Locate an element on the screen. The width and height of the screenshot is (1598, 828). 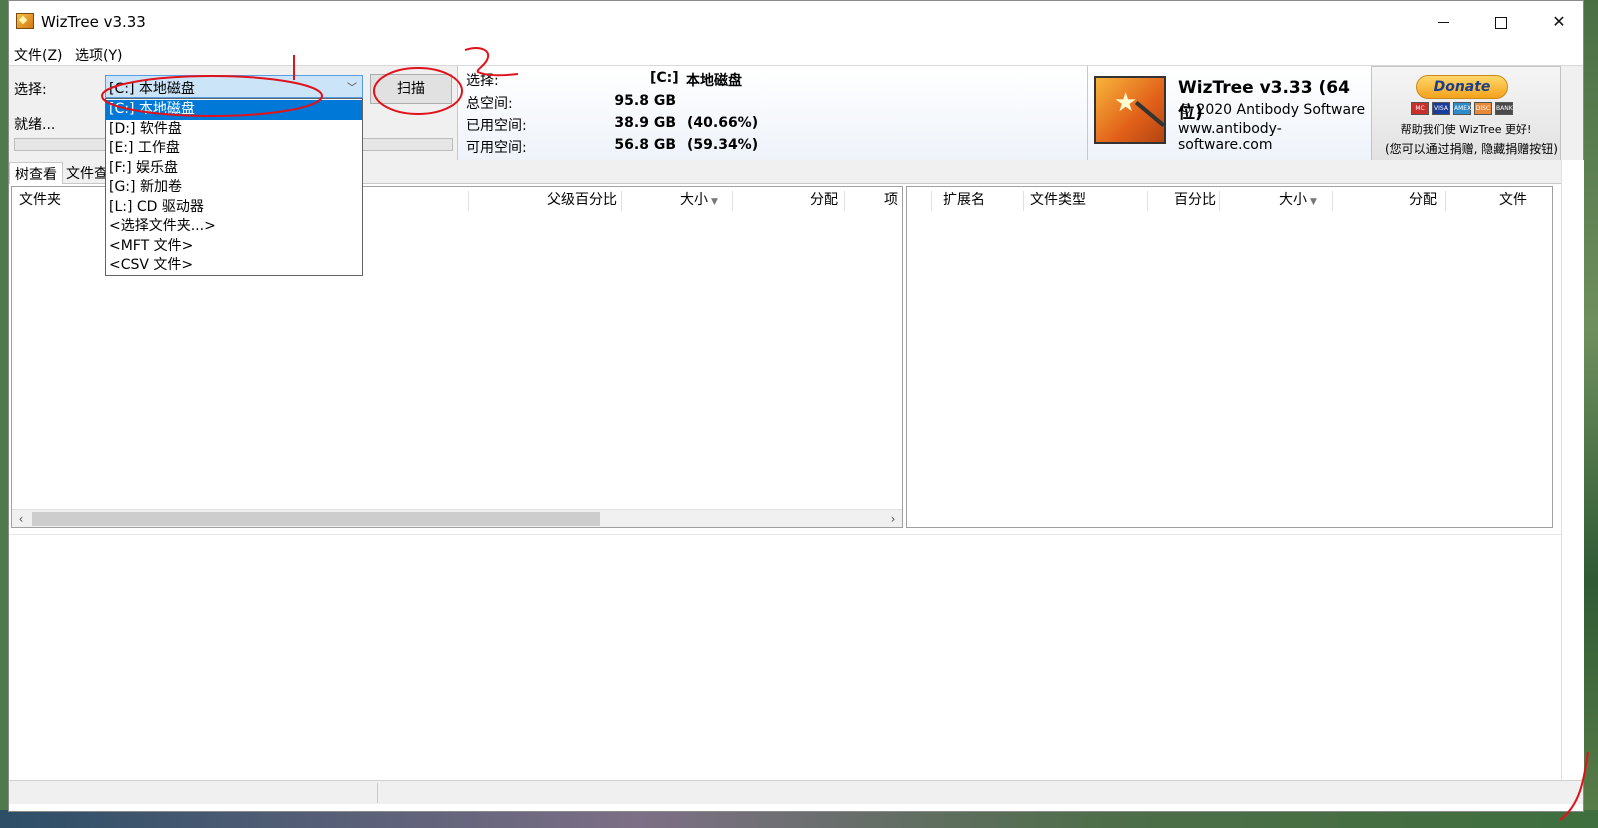
total-space-value: 95.8 GB is located at coordinates (645, 101).